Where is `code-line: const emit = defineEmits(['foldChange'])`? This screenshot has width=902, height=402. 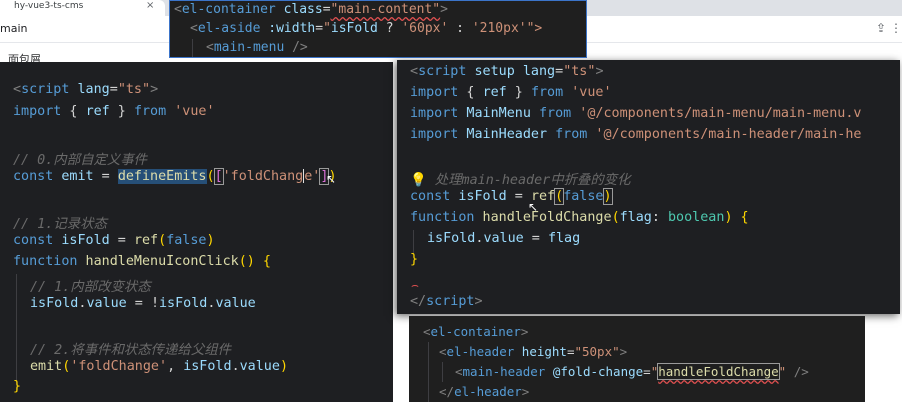 code-line: const emit = defineEmits(['foldChange']) is located at coordinates (175, 176).